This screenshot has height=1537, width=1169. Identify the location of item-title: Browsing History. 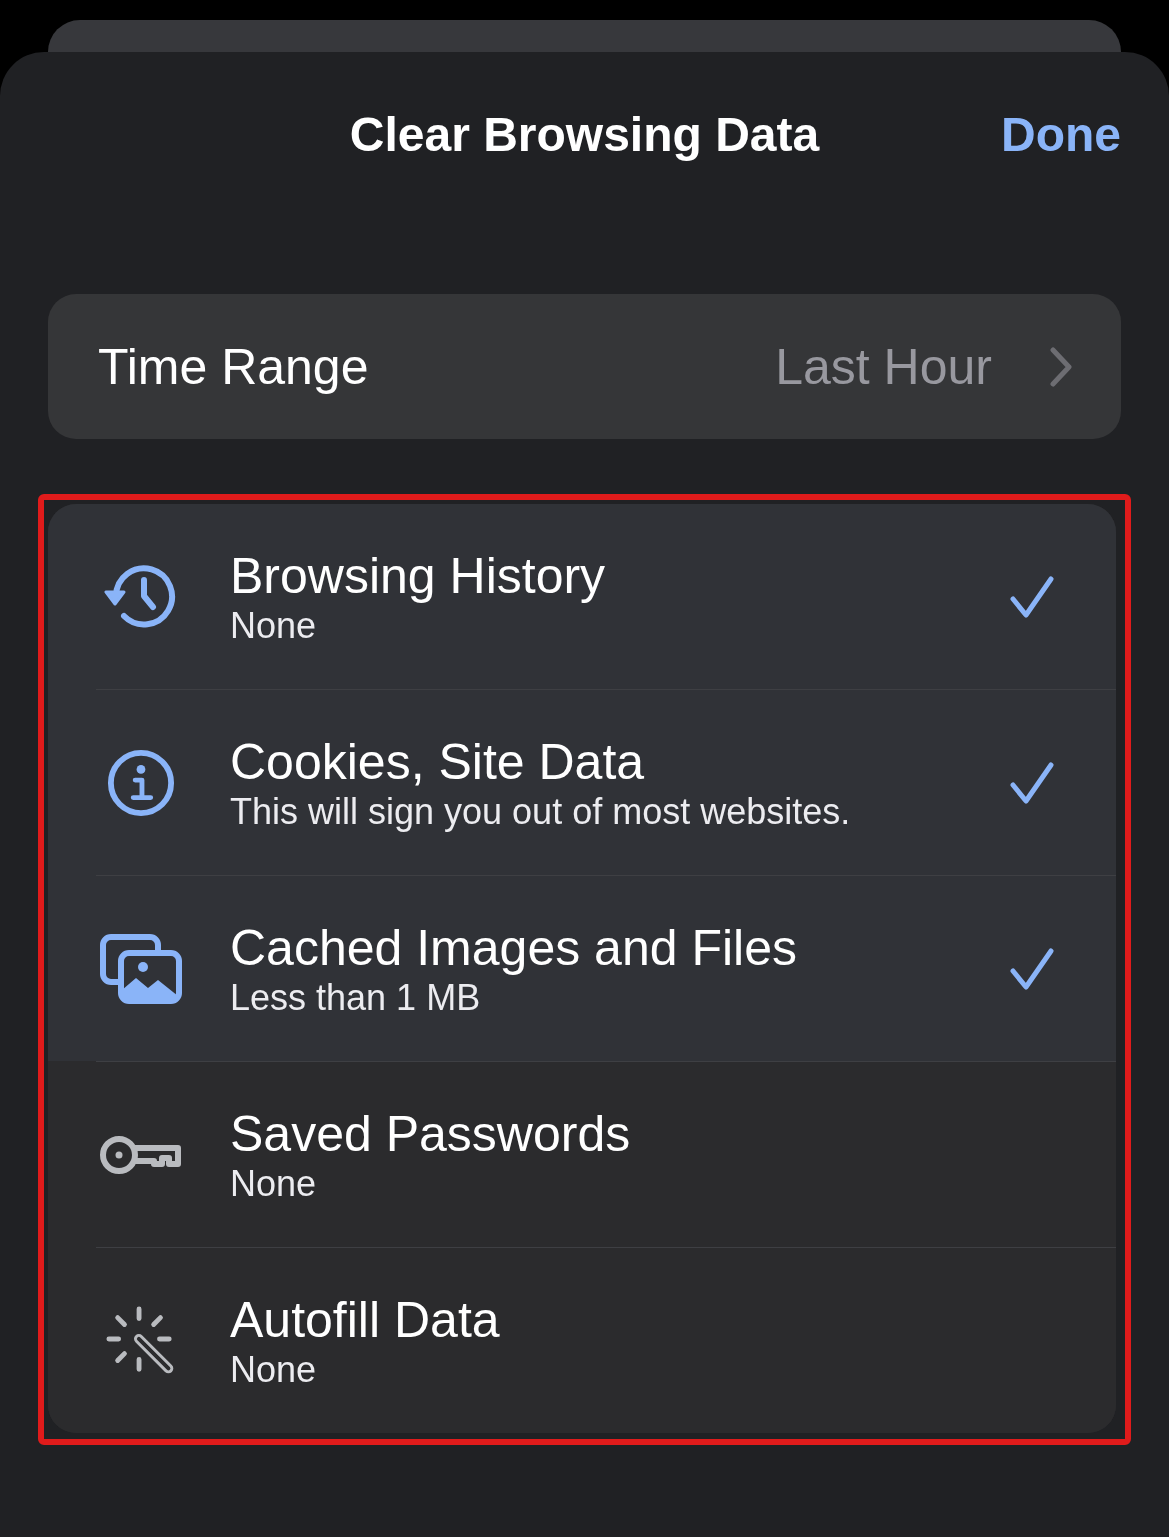
(418, 575).